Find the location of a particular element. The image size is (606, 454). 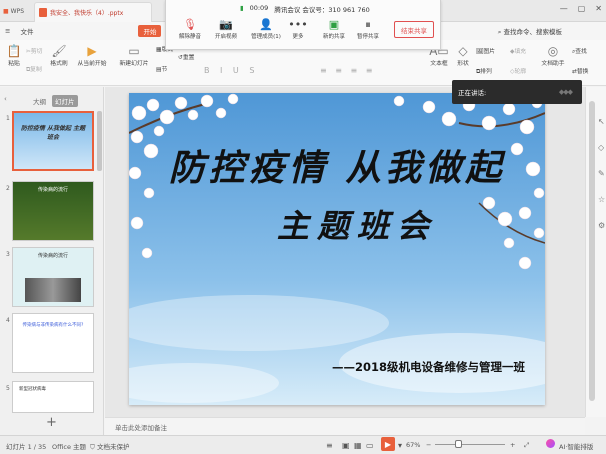

doc-assistant-label: 文档助手 is located at coordinates (553, 64).